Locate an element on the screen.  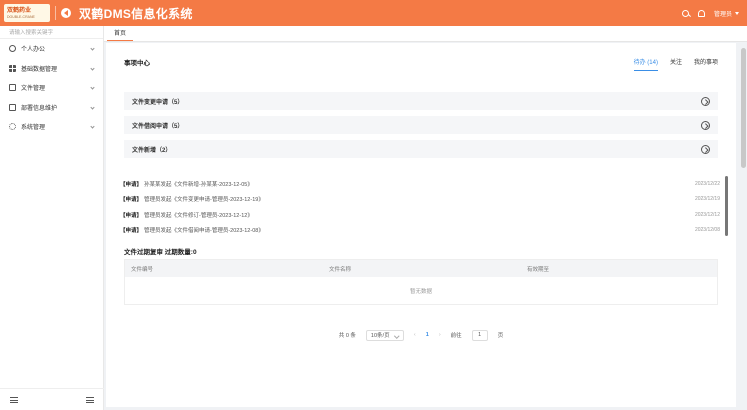
prev-page-button: ‹ is located at coordinates (415, 335).